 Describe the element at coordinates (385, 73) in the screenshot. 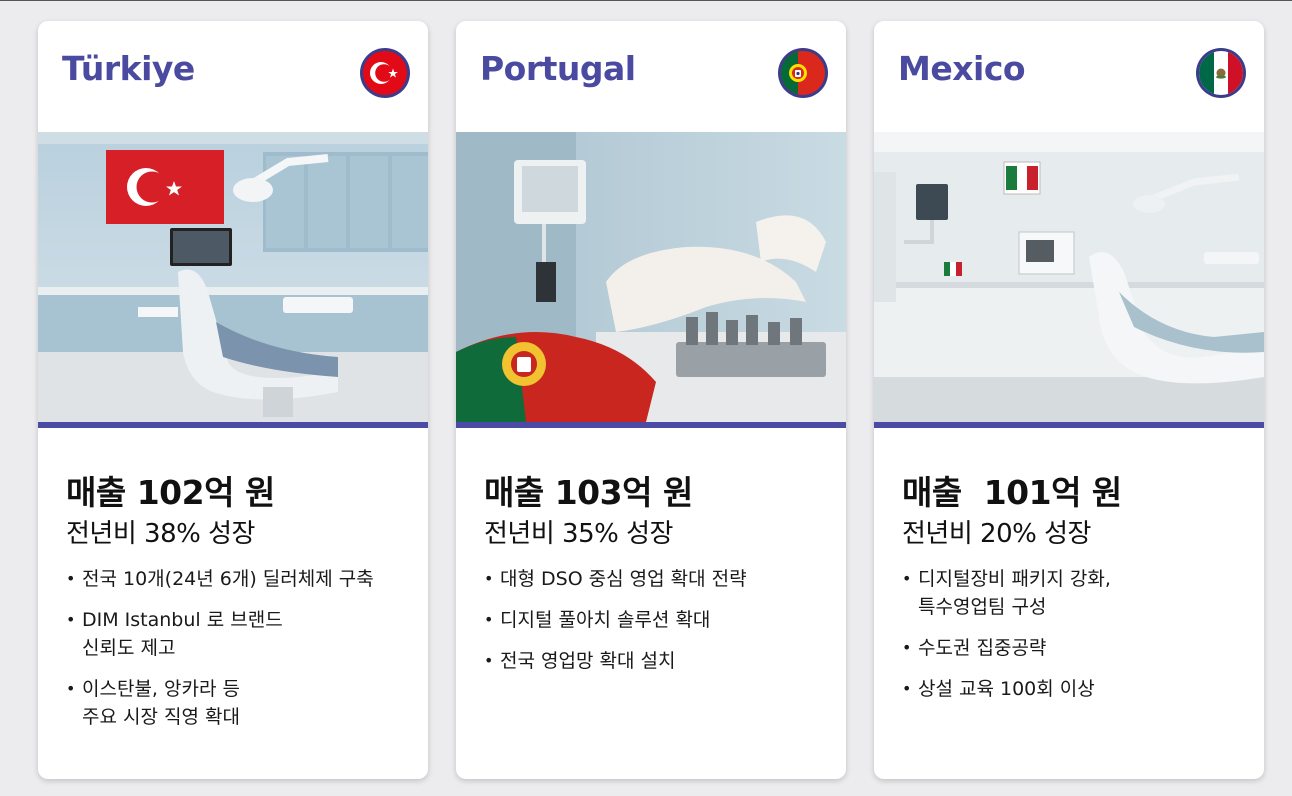

I see `turkey-flag-icon` at that location.